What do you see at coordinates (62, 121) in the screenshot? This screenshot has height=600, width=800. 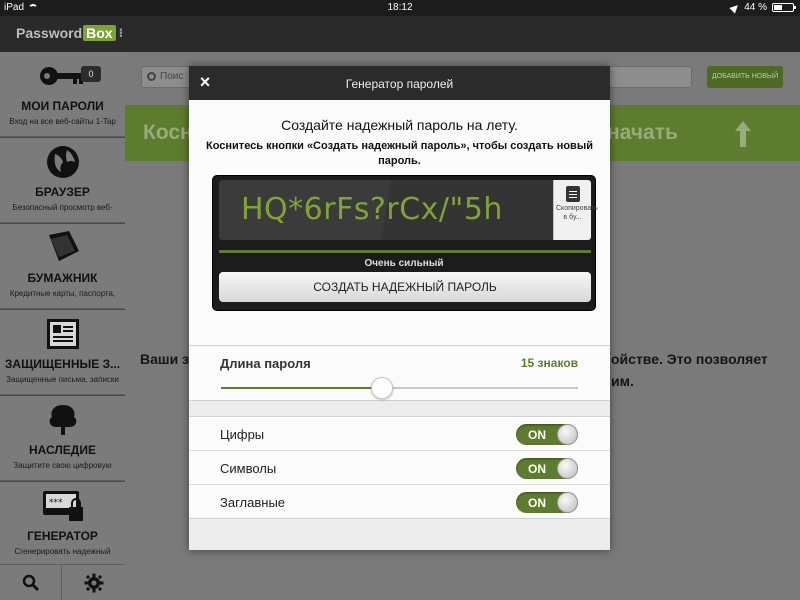 I see `sidebar-item-desc: Вход на все веб-сайты 1-Tap` at bounding box center [62, 121].